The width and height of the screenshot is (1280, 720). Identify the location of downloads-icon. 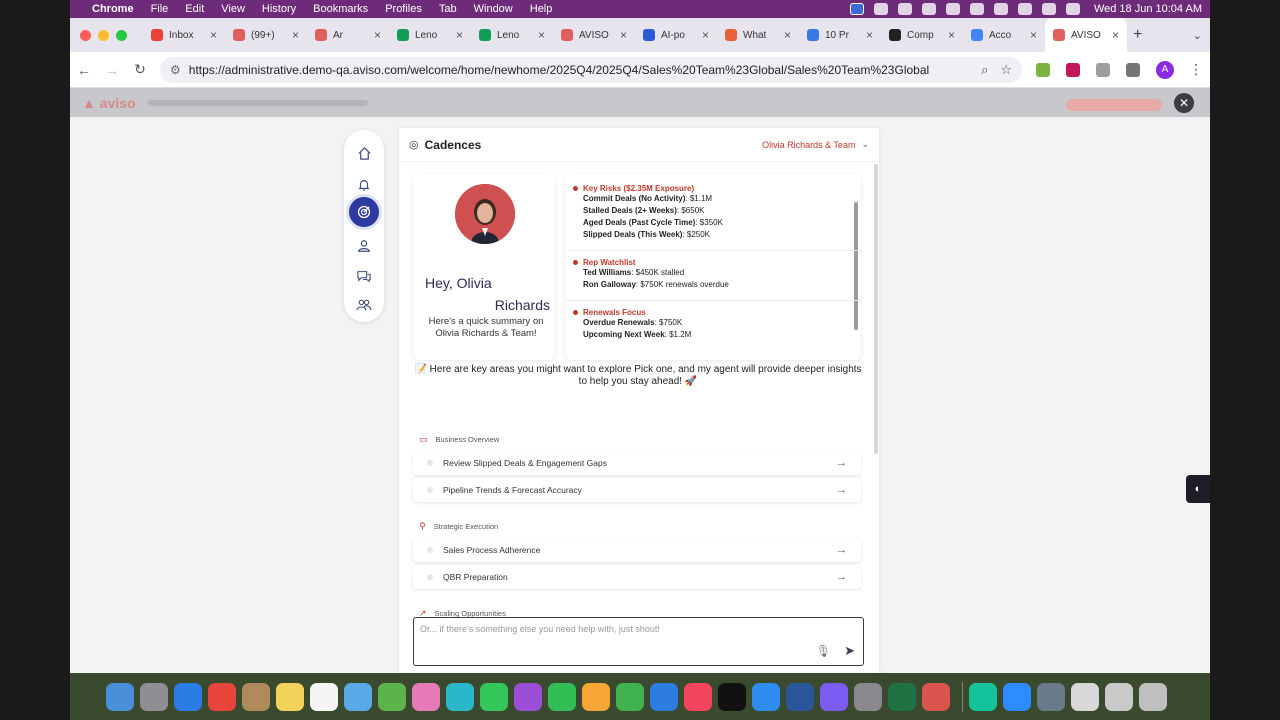
(1119, 696).